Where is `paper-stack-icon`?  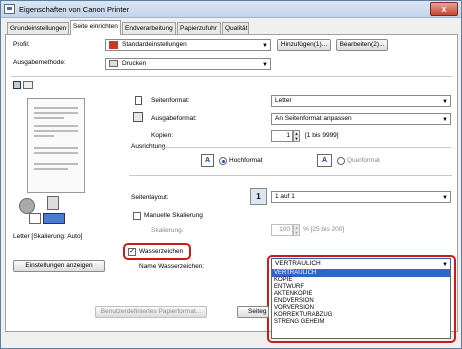
paper-stack-icon is located at coordinates (53, 203).